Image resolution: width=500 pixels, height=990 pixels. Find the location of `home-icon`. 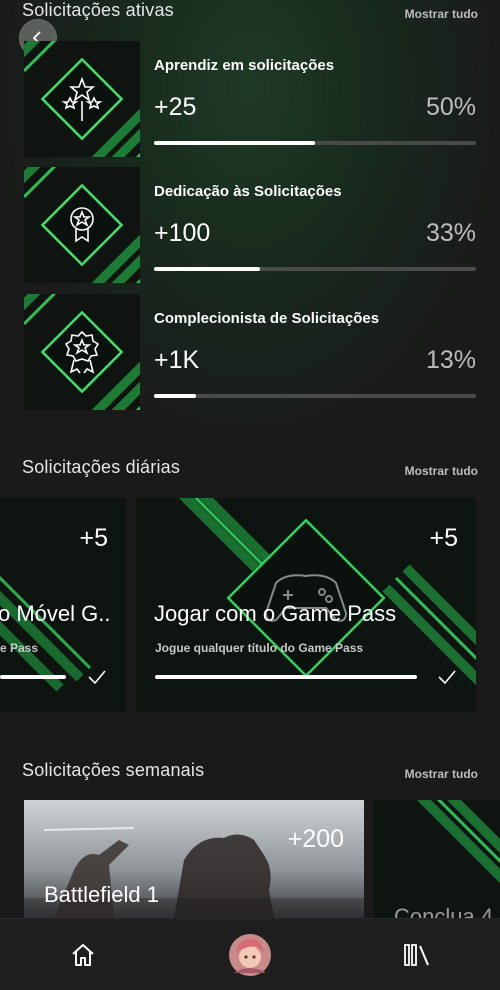

home-icon is located at coordinates (83, 955).